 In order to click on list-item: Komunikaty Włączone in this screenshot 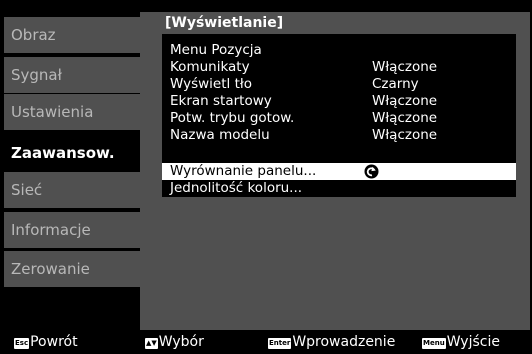, I will do `click(339, 67)`.